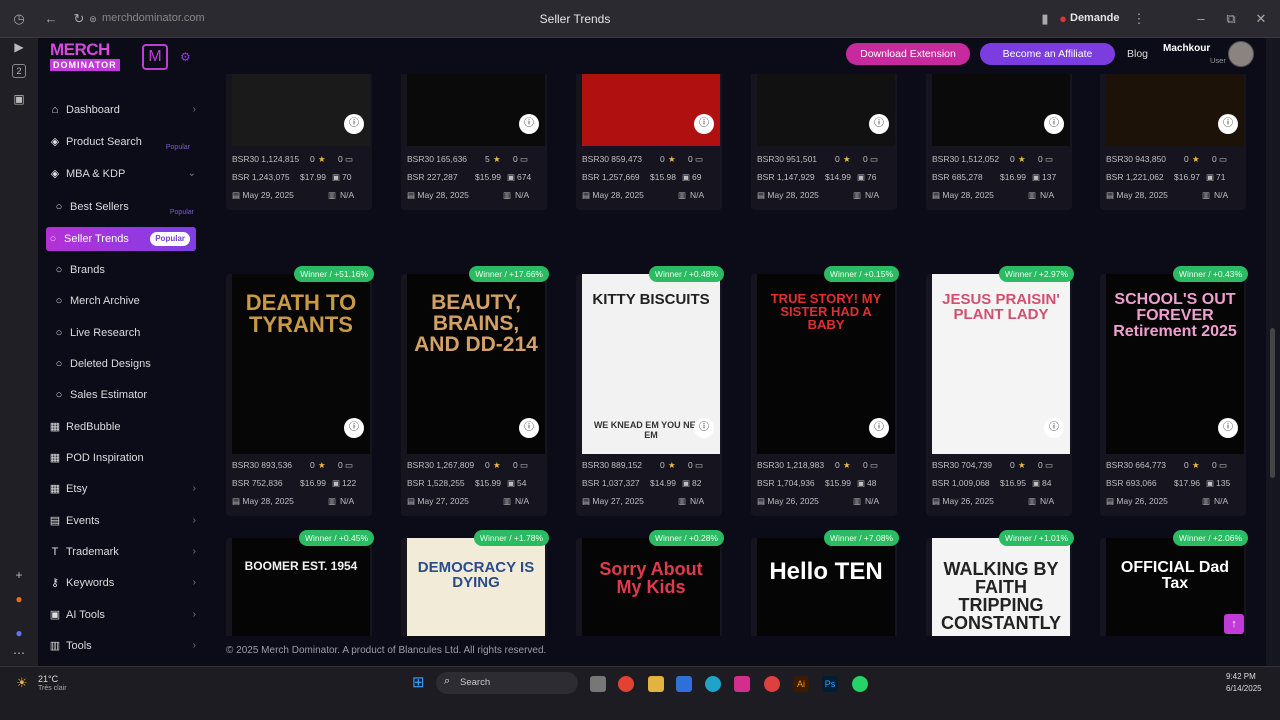  What do you see at coordinates (860, 684) in the screenshot?
I see `whatsapp-icon` at bounding box center [860, 684].